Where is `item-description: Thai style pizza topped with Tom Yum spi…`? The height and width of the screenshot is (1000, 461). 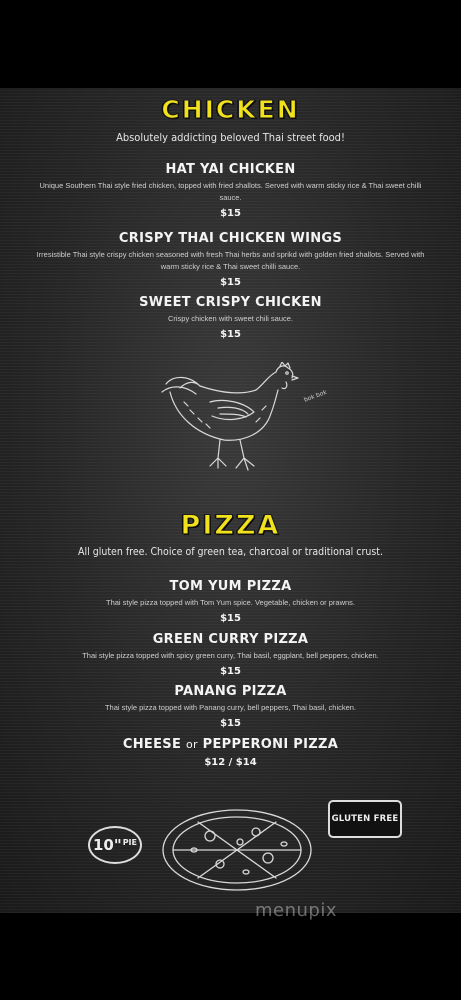
item-description: Thai style pizza topped with Tom Yum spi… is located at coordinates (230, 602).